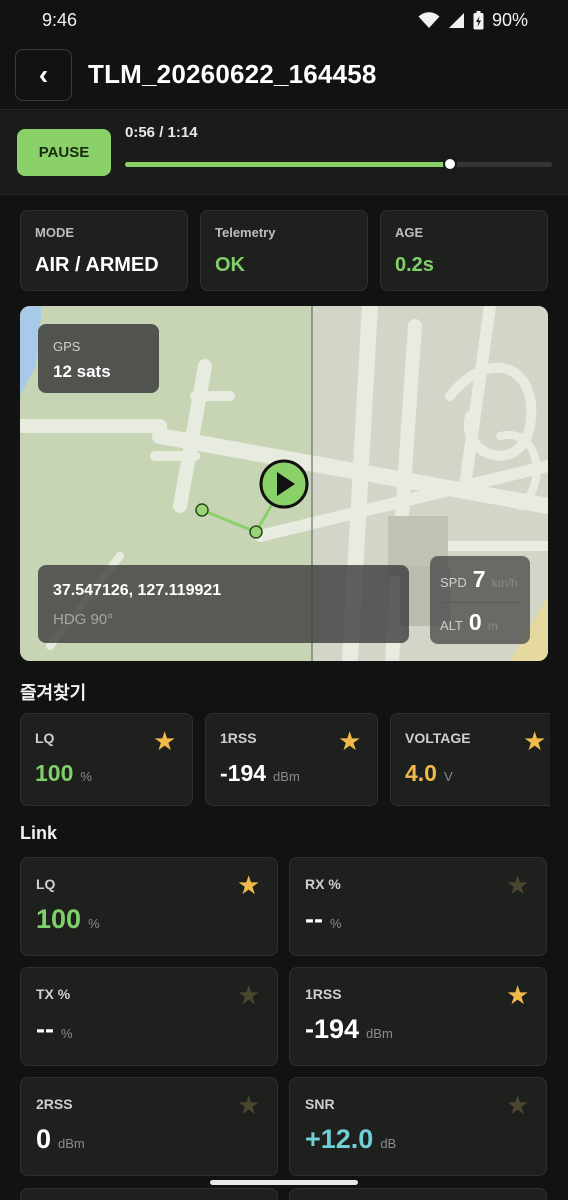 This screenshot has height=1200, width=568. What do you see at coordinates (161, 132) in the screenshot?
I see `playback-time: 0:56 / 1:14` at bounding box center [161, 132].